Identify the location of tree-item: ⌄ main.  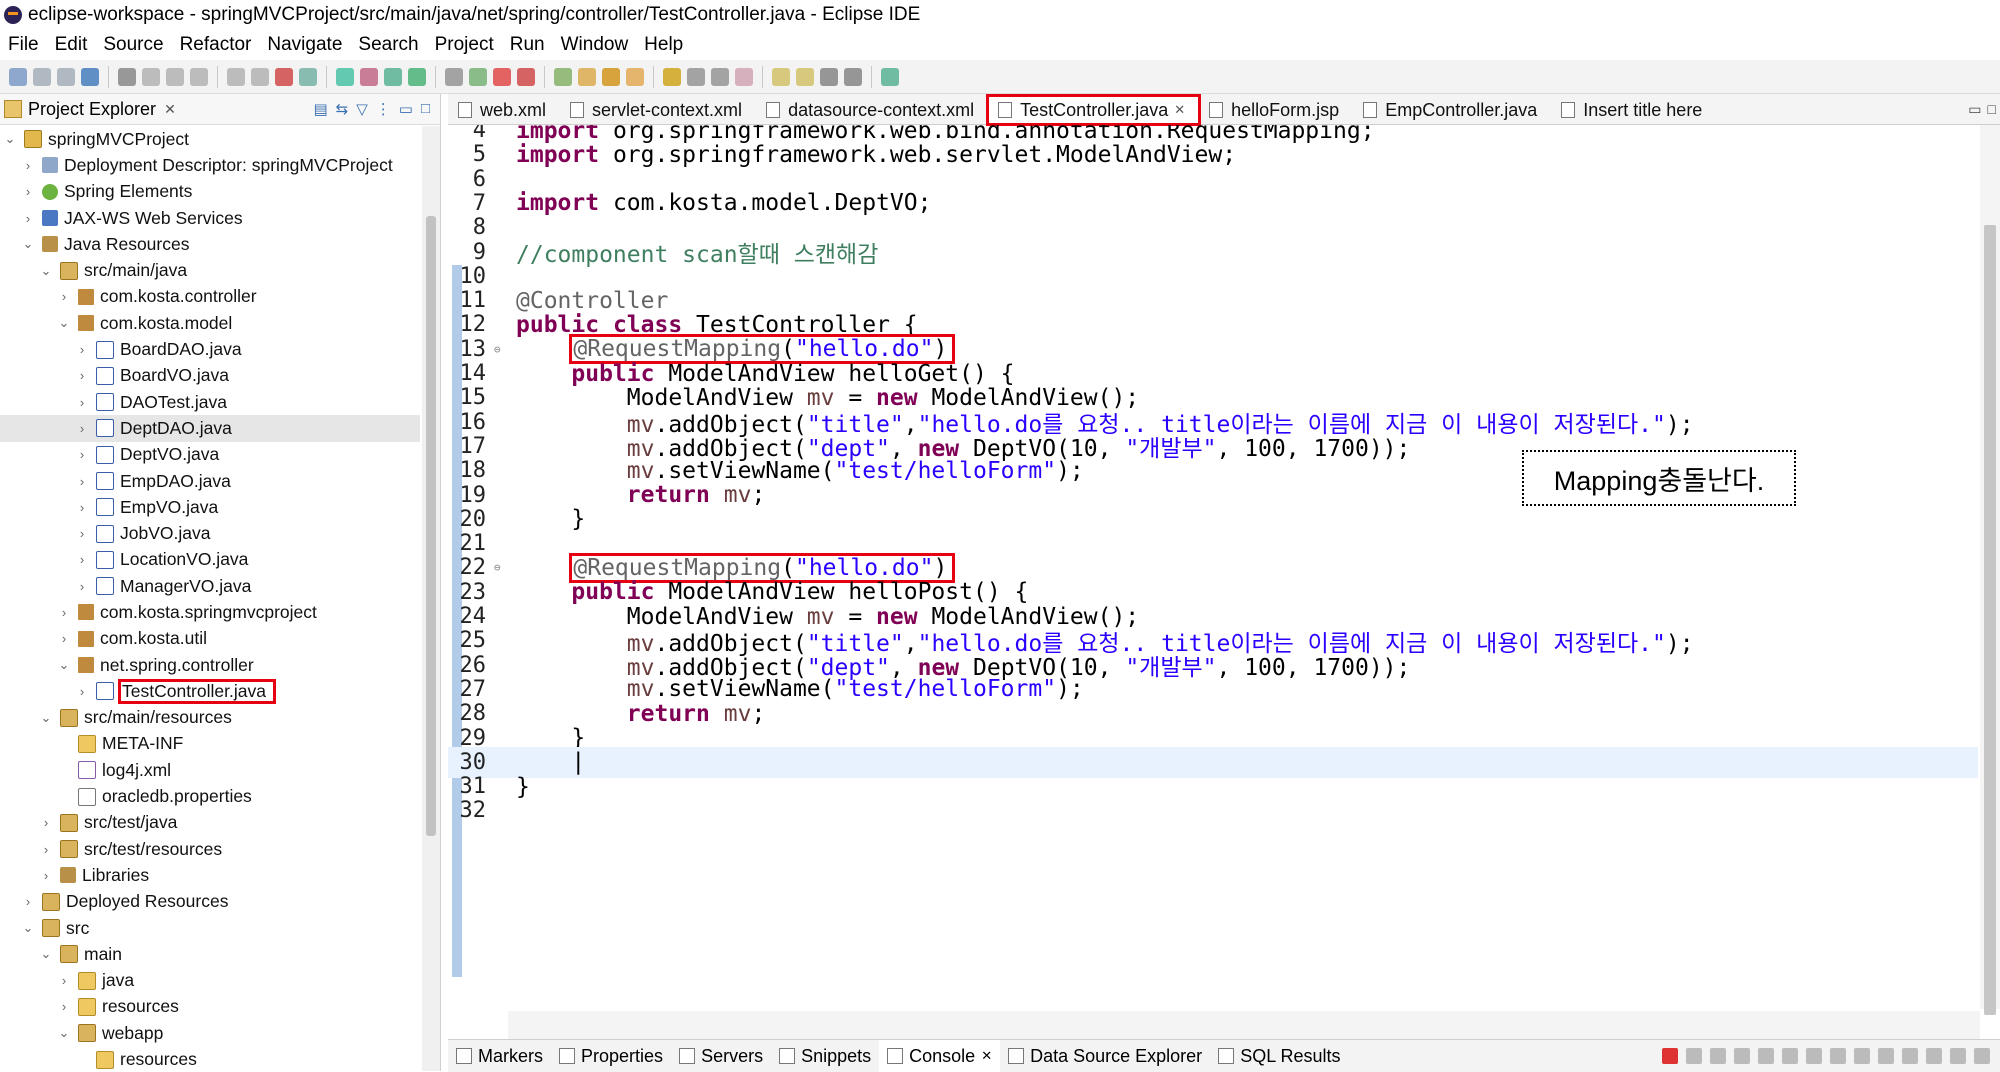
(210, 954).